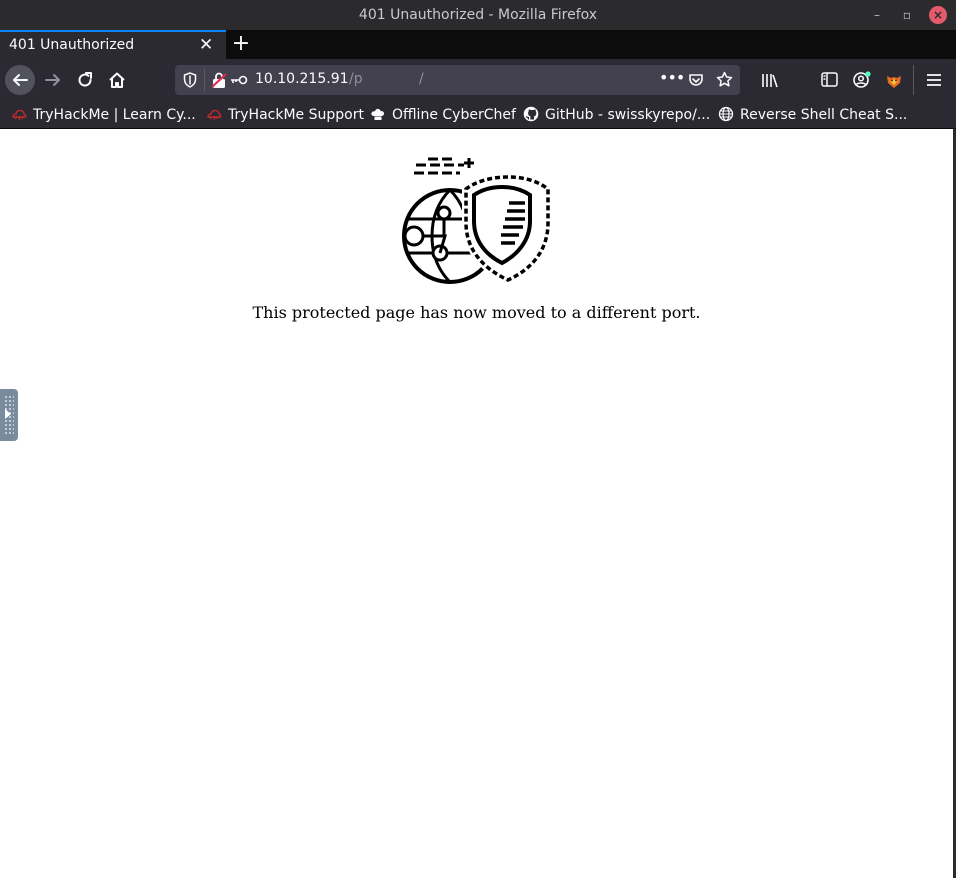 The width and height of the screenshot is (956, 878). Describe the element at coordinates (477, 221) in the screenshot. I see `security-shield-globe-icon` at that location.